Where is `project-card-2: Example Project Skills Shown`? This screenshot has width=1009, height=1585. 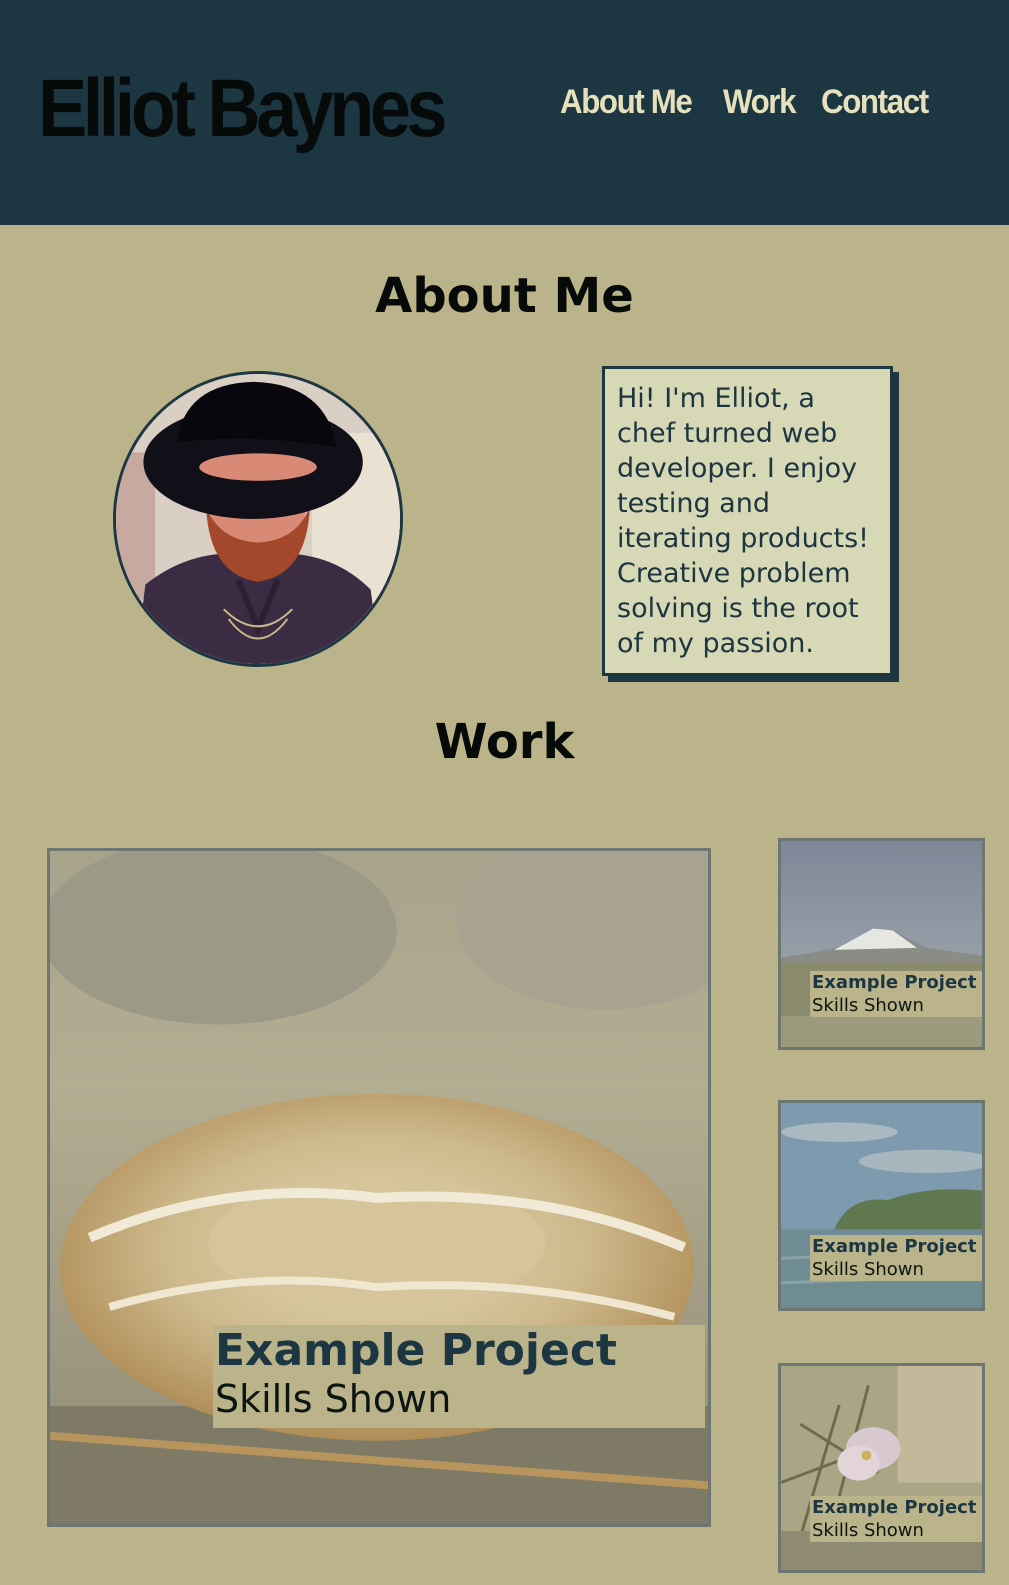
project-card-2: Example Project Skills Shown is located at coordinates (881, 1205).